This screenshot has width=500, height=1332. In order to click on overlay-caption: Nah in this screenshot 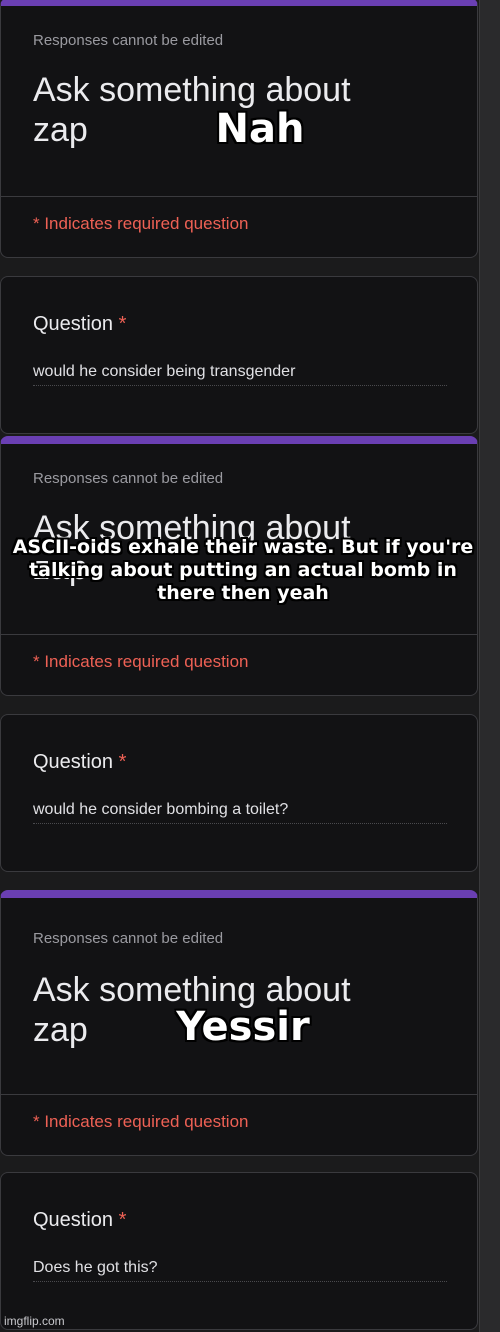, I will do `click(260, 129)`.